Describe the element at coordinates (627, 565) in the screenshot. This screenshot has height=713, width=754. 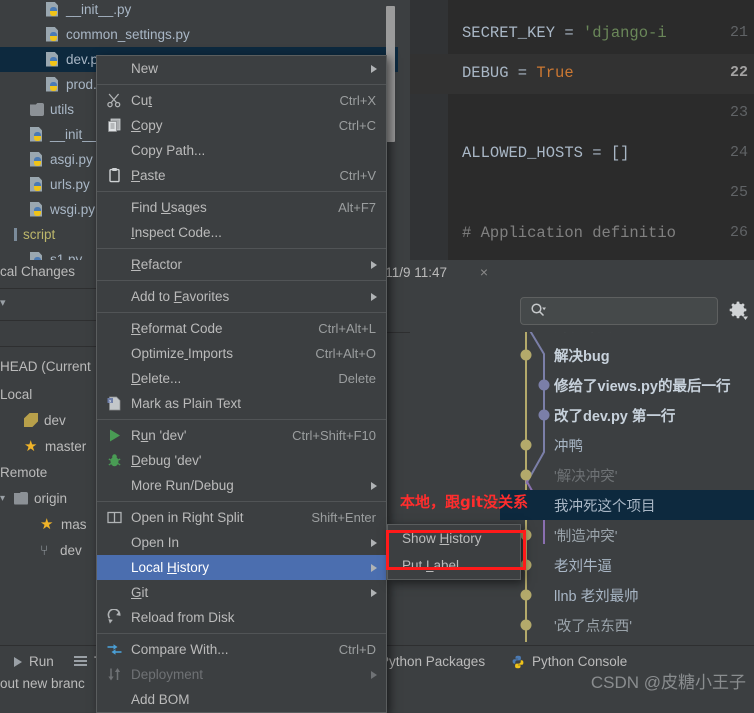
I see `commit-row: 老刘牛逼` at that location.